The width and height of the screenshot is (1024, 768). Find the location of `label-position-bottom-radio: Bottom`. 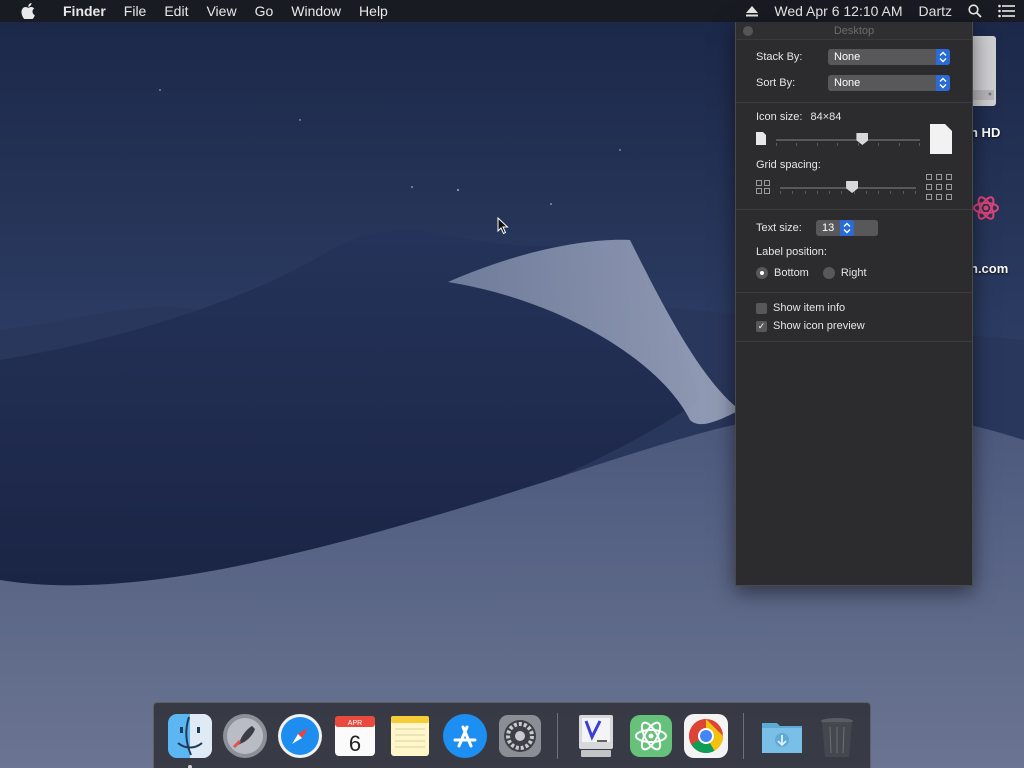

label-position-bottom-radio: Bottom is located at coordinates (782, 273).